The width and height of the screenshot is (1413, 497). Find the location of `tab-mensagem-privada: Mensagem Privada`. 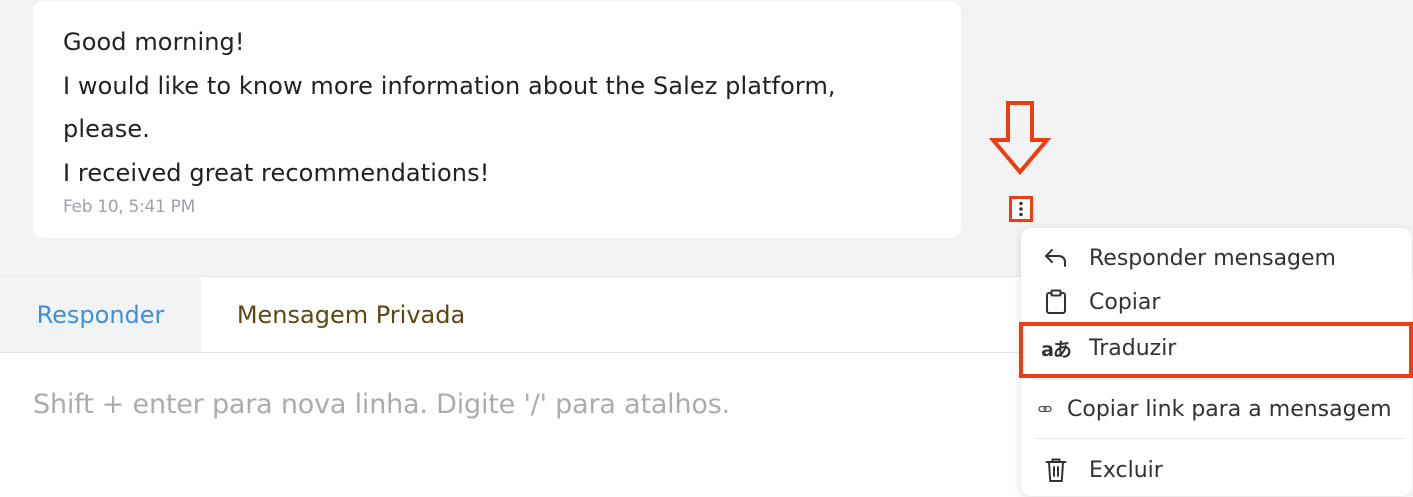

tab-mensagem-privada: Mensagem Privada is located at coordinates (351, 314).